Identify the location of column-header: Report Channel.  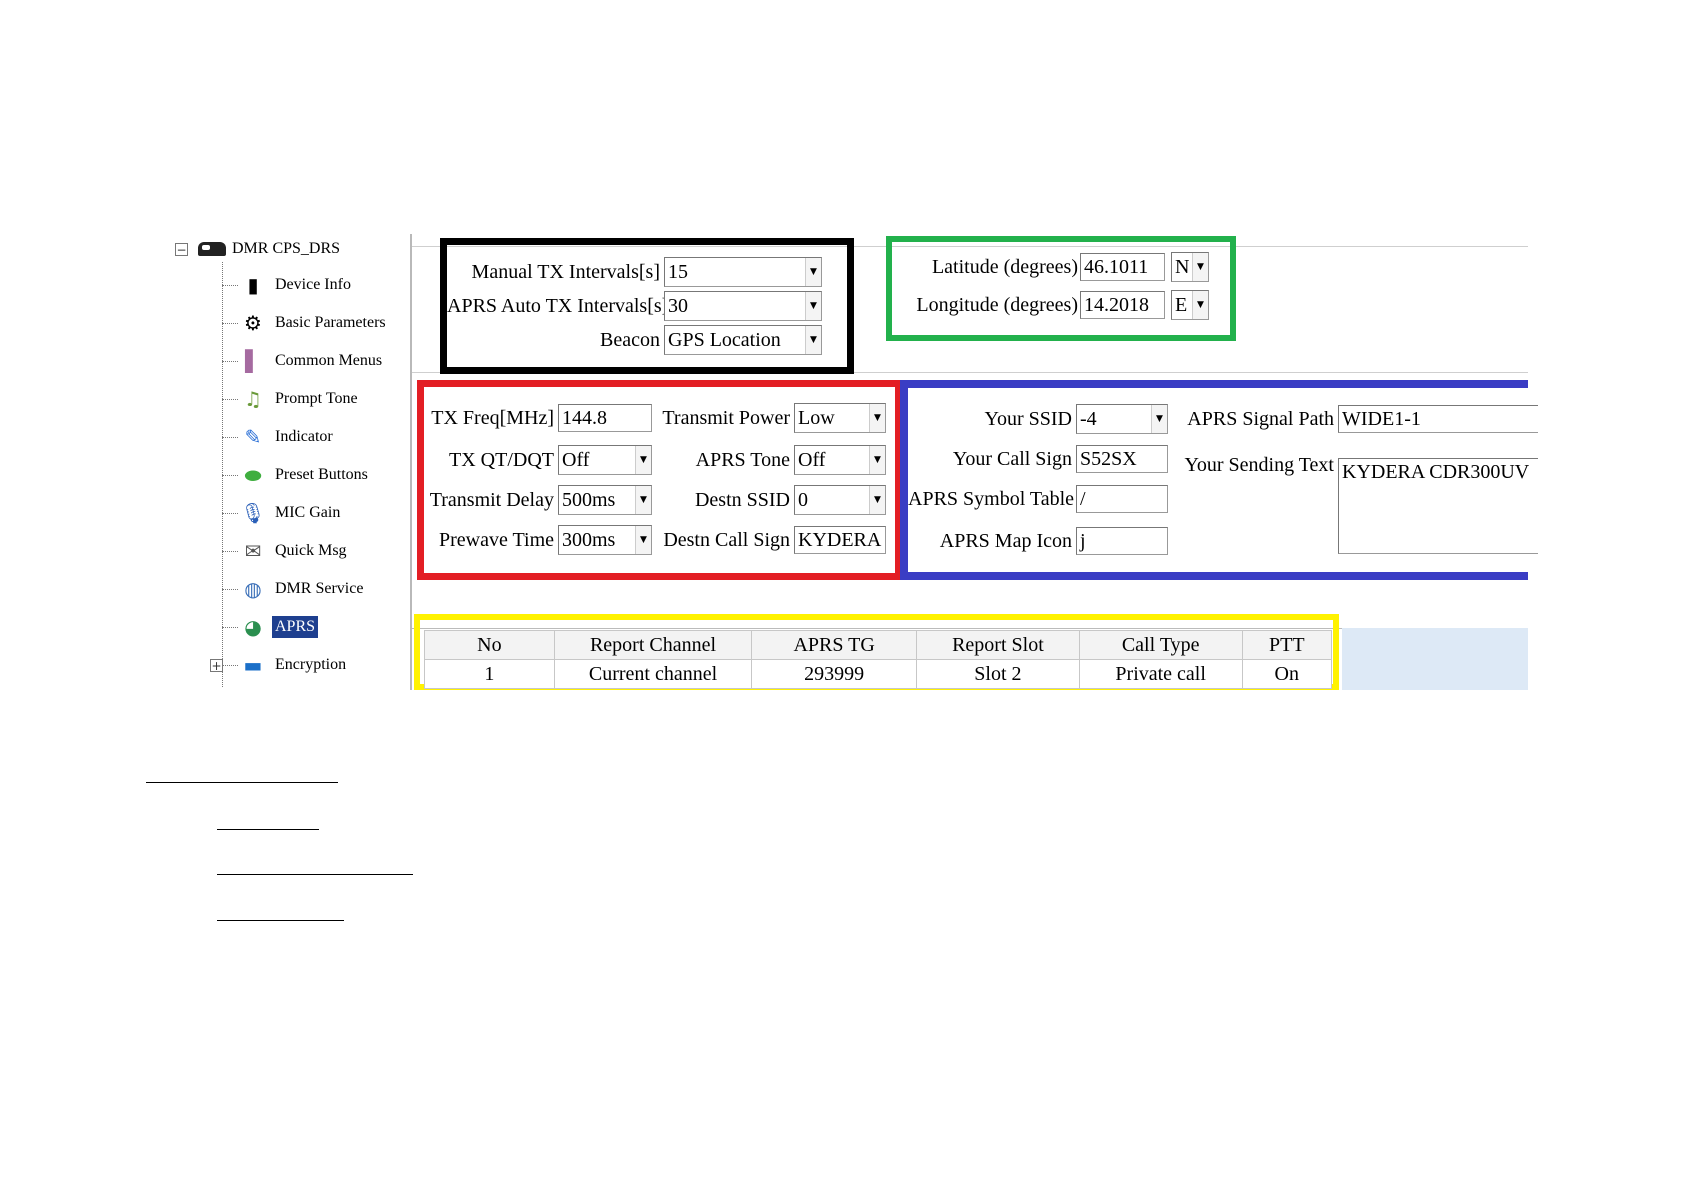
(653, 645).